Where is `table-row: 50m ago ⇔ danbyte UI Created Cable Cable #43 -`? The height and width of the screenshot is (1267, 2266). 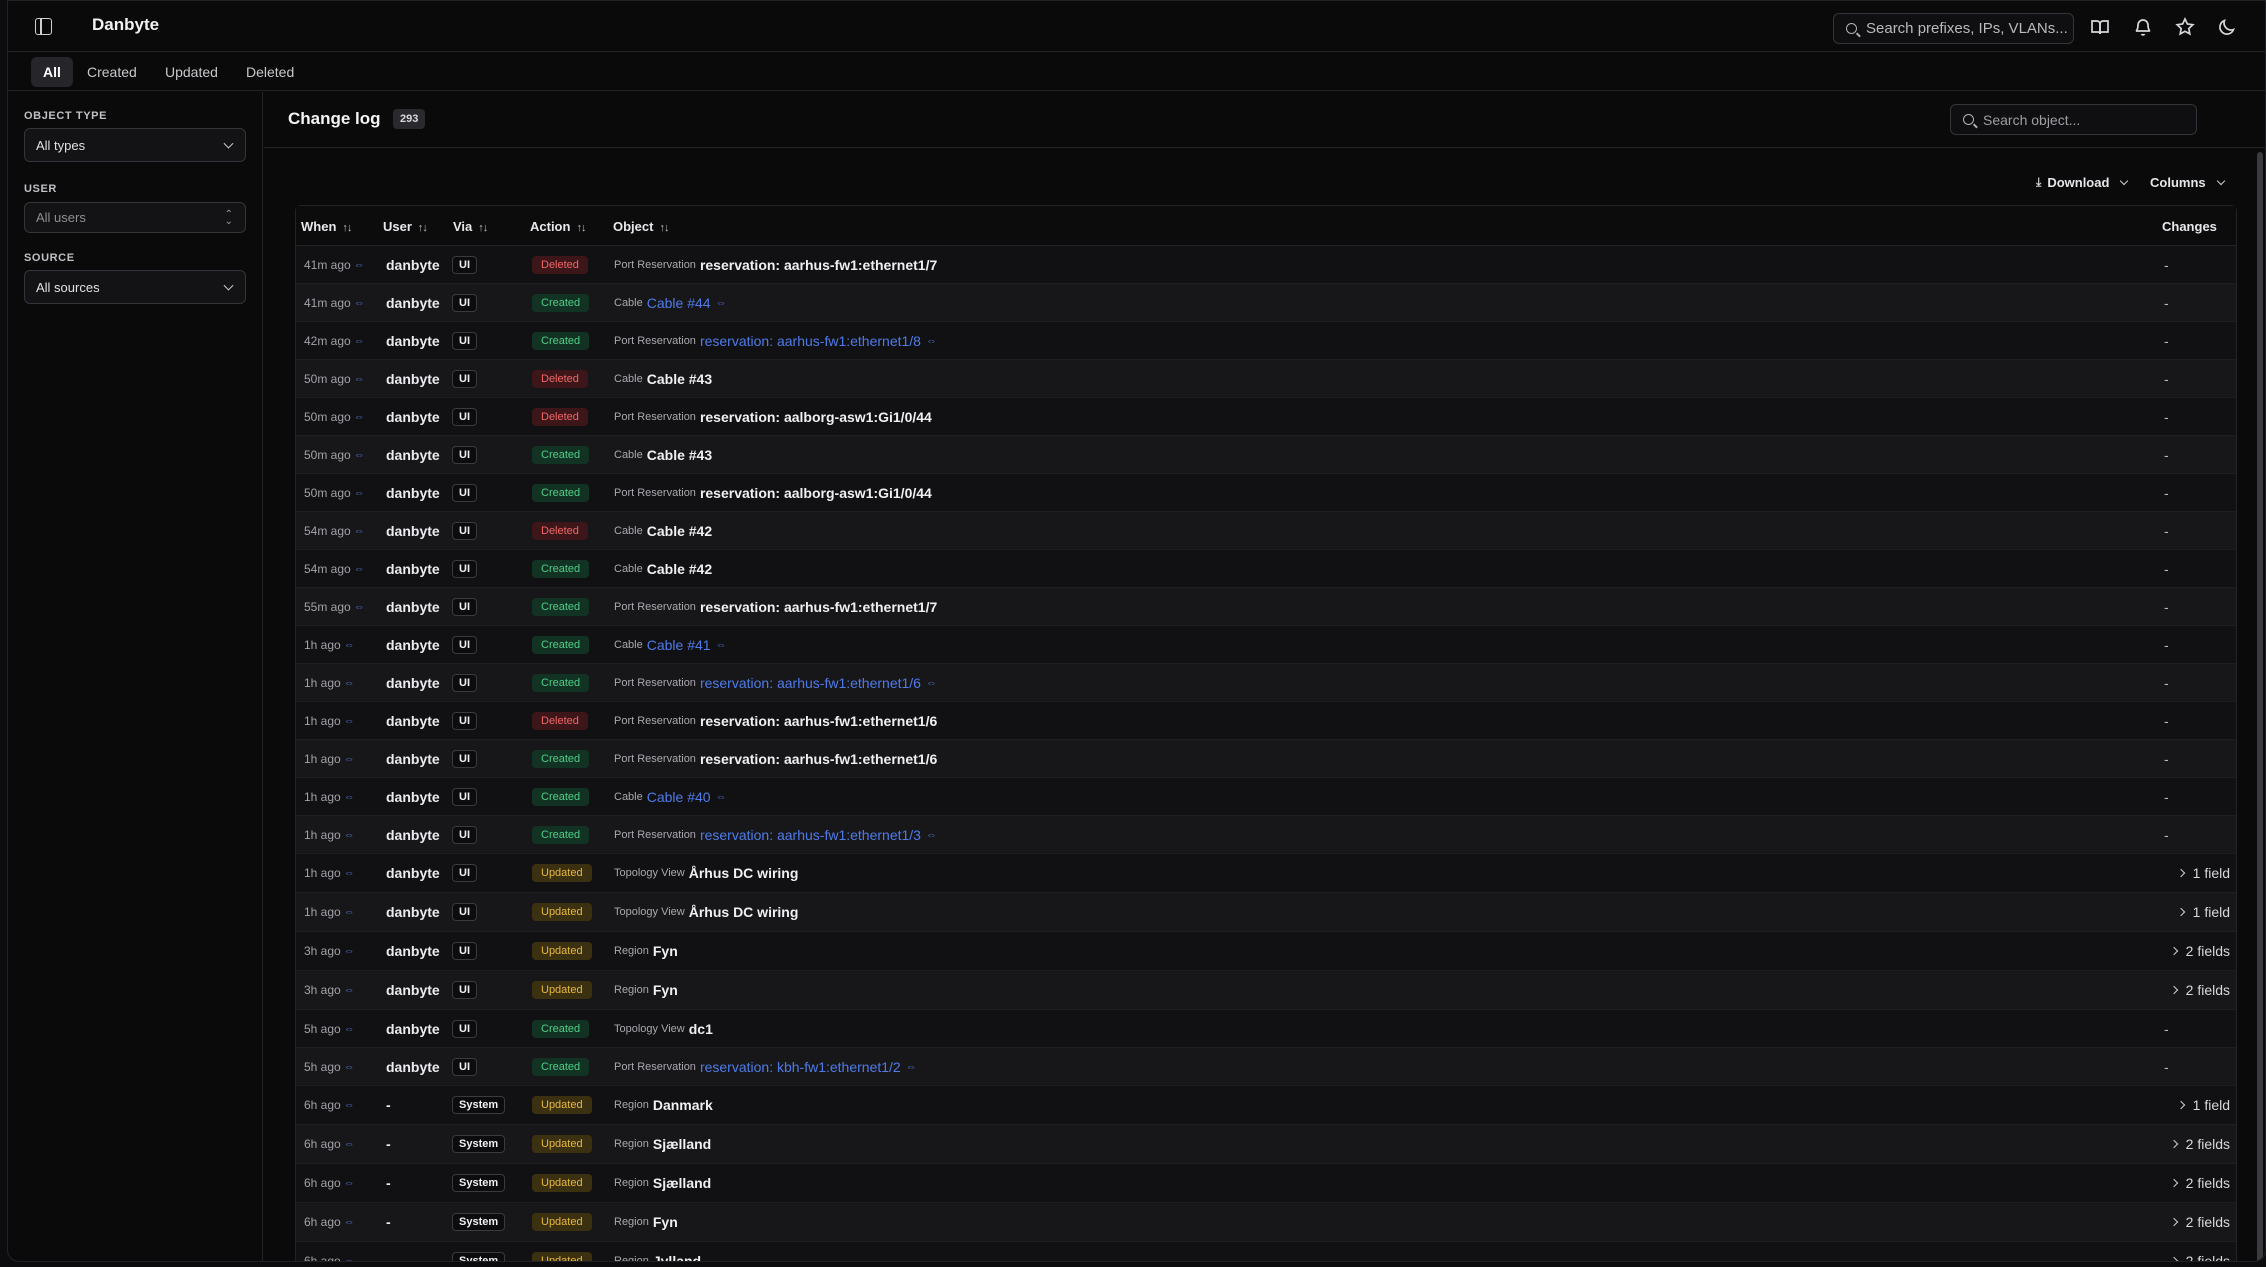
table-row: 50m ago ⇔ danbyte UI Created Cable Cable #43 - is located at coordinates (1266, 455).